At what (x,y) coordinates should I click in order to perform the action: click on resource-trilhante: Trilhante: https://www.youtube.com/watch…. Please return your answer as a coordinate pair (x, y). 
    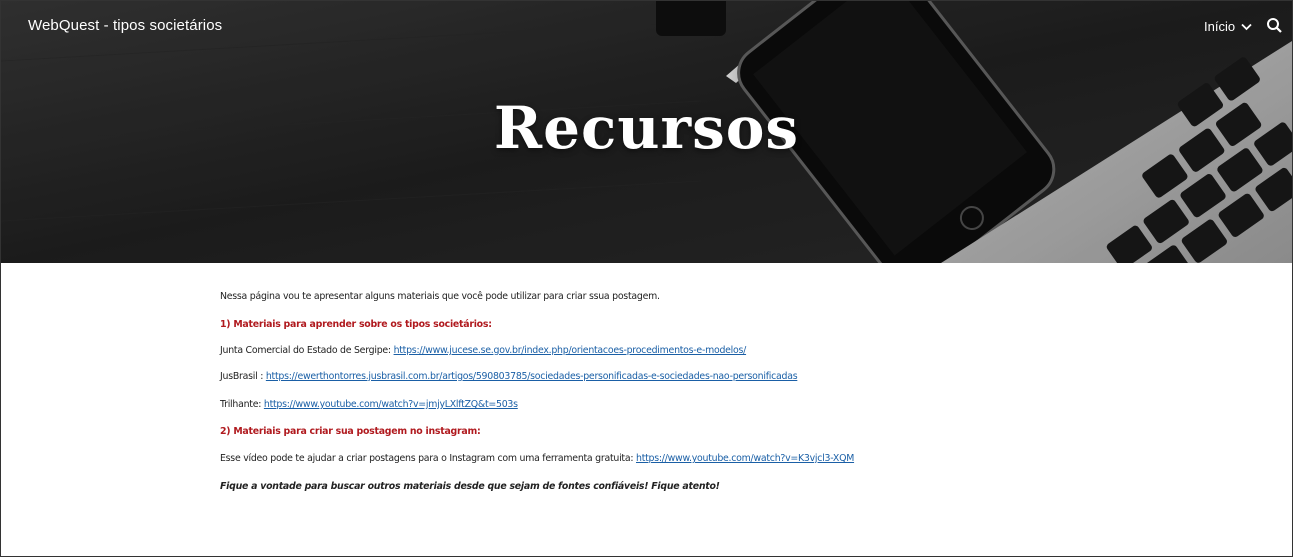
    Looking at the image, I should click on (369, 404).